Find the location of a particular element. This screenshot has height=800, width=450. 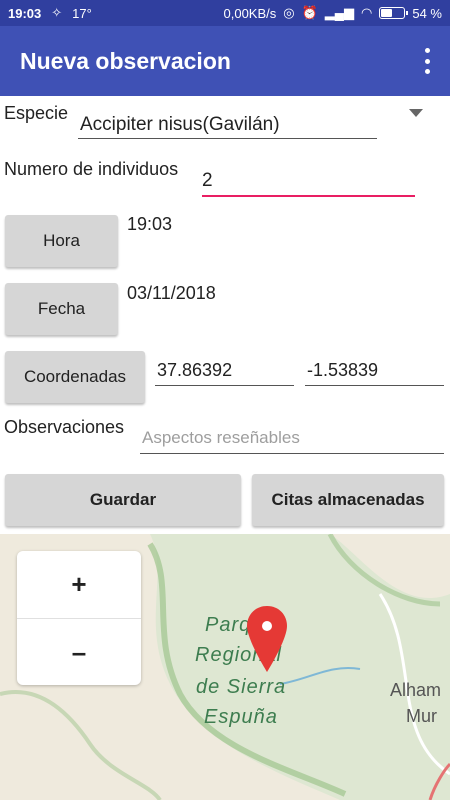

count-label: Numero de individuos is located at coordinates (91, 169).